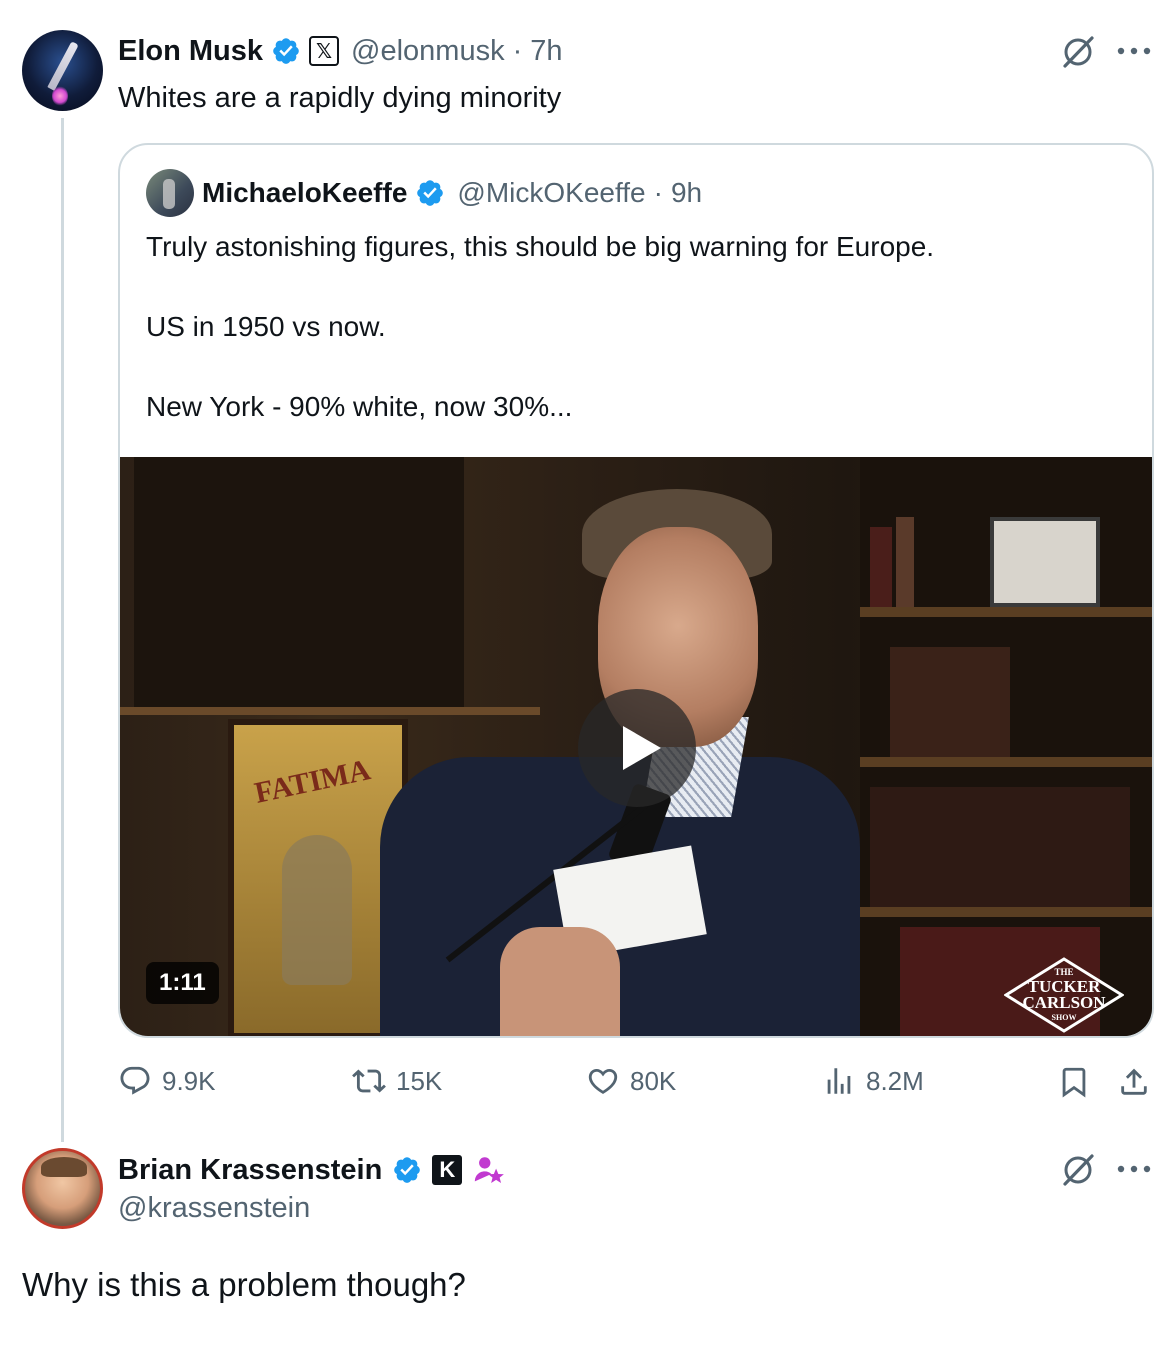 This screenshot has height=1356, width=1170. I want to click on wall-ledge, so click(330, 711).